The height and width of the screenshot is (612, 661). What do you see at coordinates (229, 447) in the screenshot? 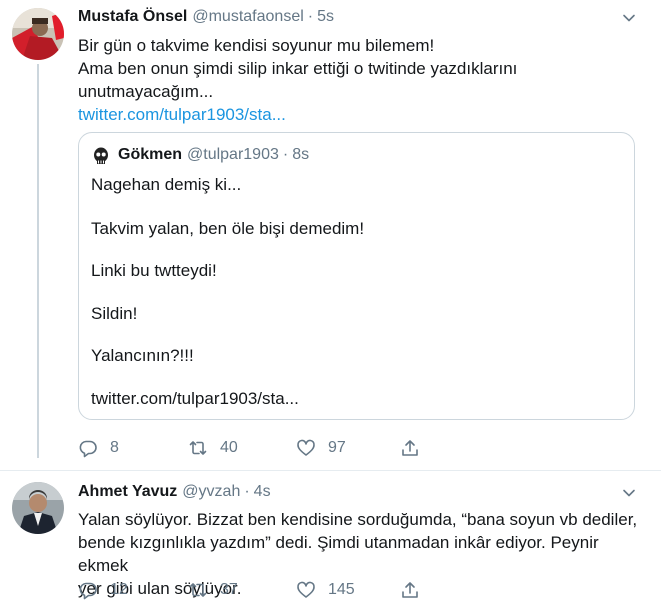
I see `retweet-count: 40` at bounding box center [229, 447].